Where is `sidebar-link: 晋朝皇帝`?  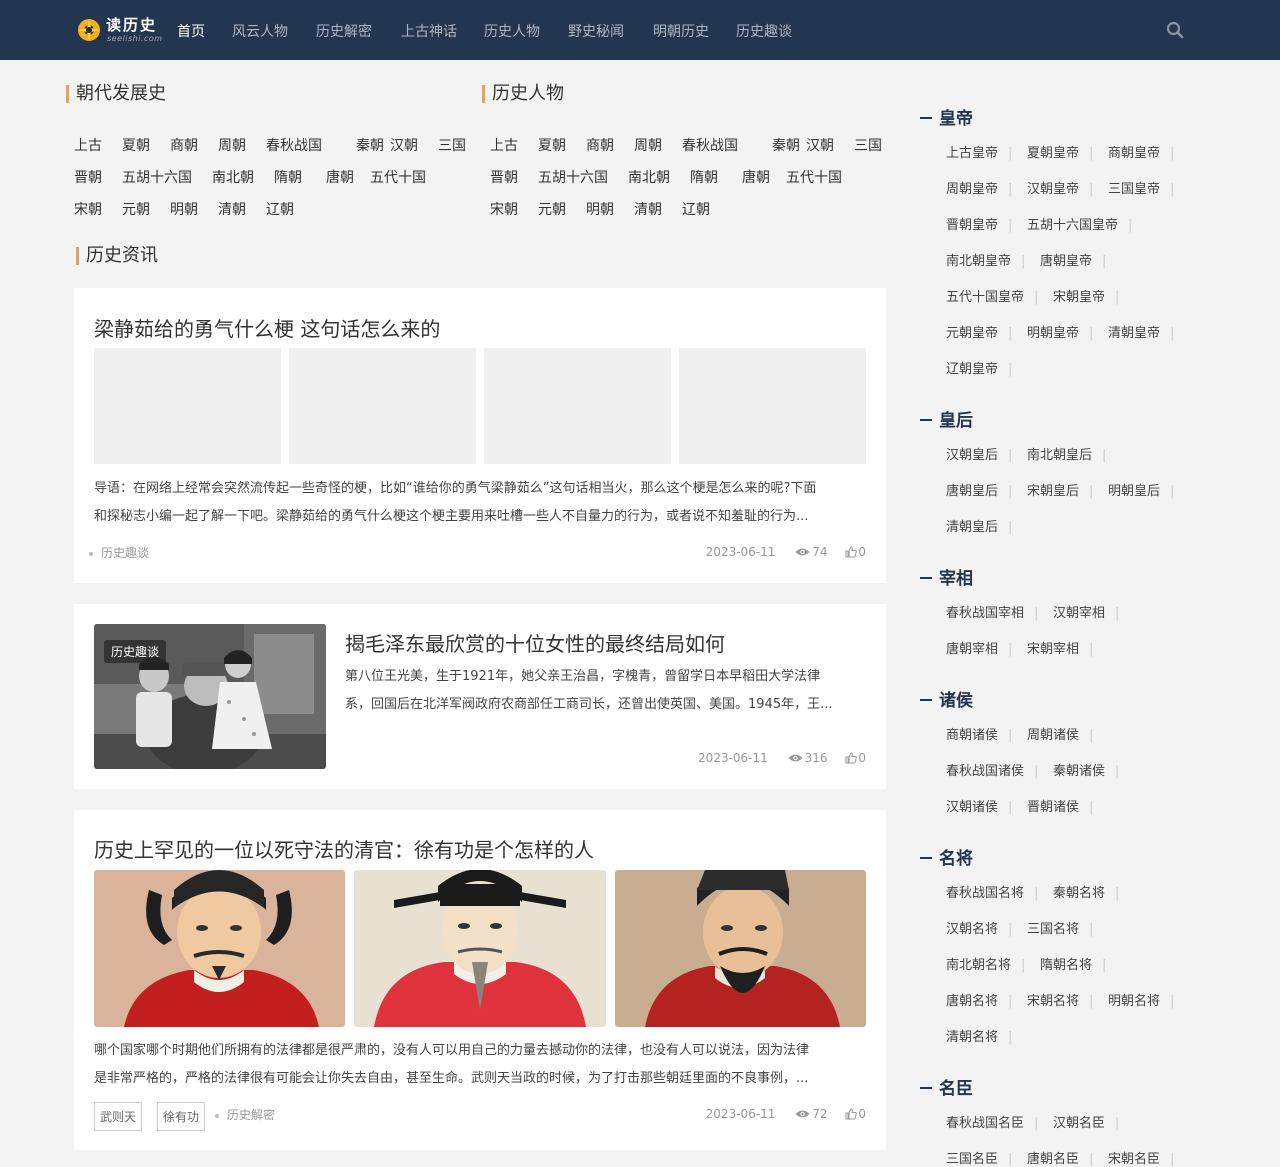
sidebar-link: 晋朝皇帝 is located at coordinates (979, 223).